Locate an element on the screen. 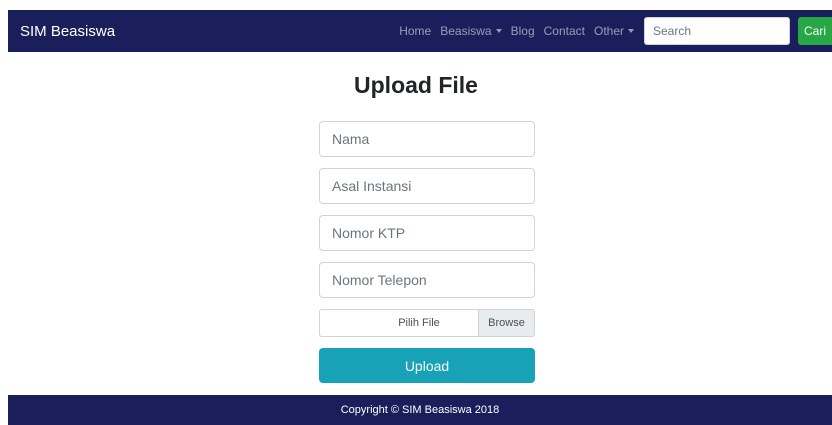 The height and width of the screenshot is (425, 832). nav-link-contact-label: Contact is located at coordinates (564, 31).